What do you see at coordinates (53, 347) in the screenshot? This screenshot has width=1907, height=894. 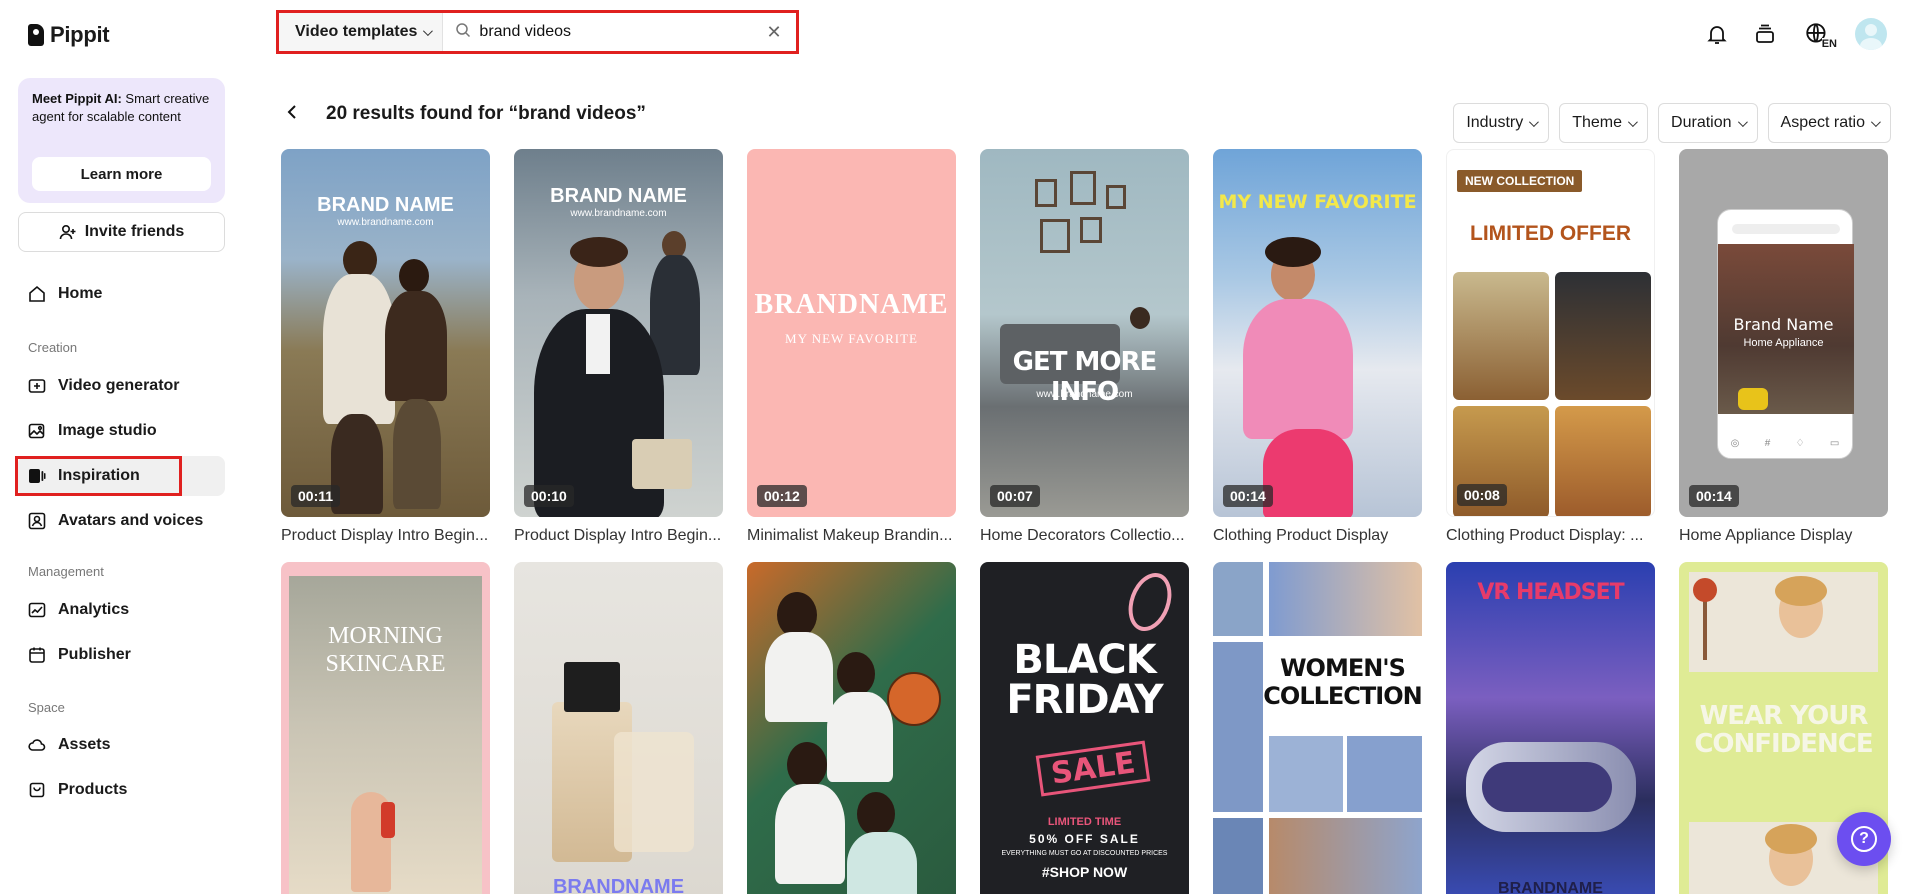 I see `section-creation: Creation` at bounding box center [53, 347].